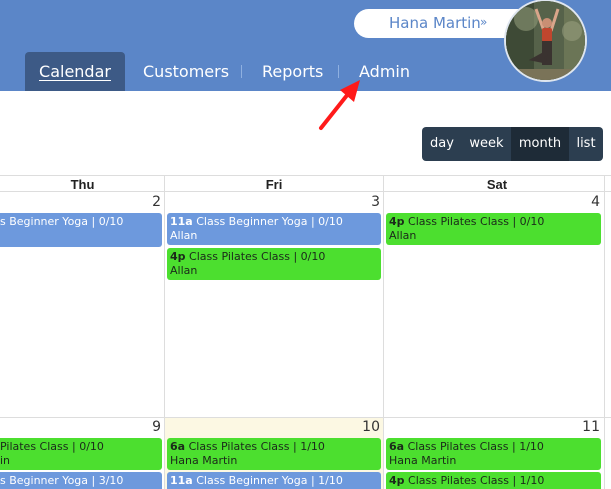 The image size is (611, 489). Describe the element at coordinates (384, 71) in the screenshot. I see `tab-admin: Admin` at that location.